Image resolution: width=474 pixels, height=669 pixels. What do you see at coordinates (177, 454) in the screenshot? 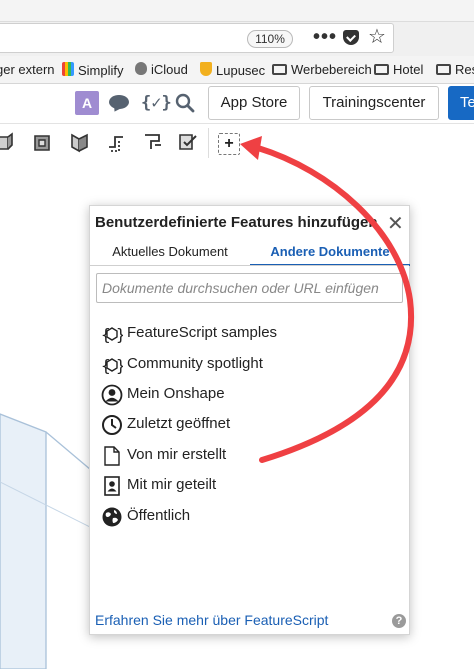
I see `list-item-label: Von mir erstellt` at bounding box center [177, 454].